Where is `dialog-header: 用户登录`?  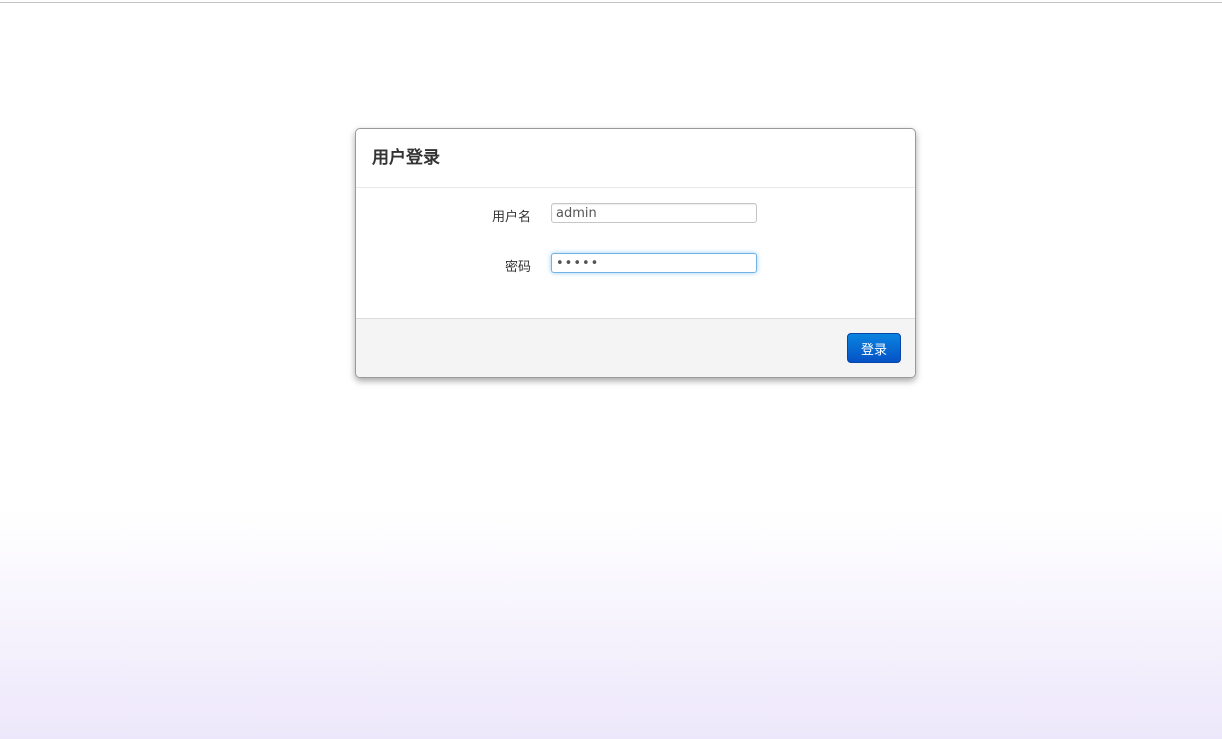 dialog-header: 用户登录 is located at coordinates (635, 158).